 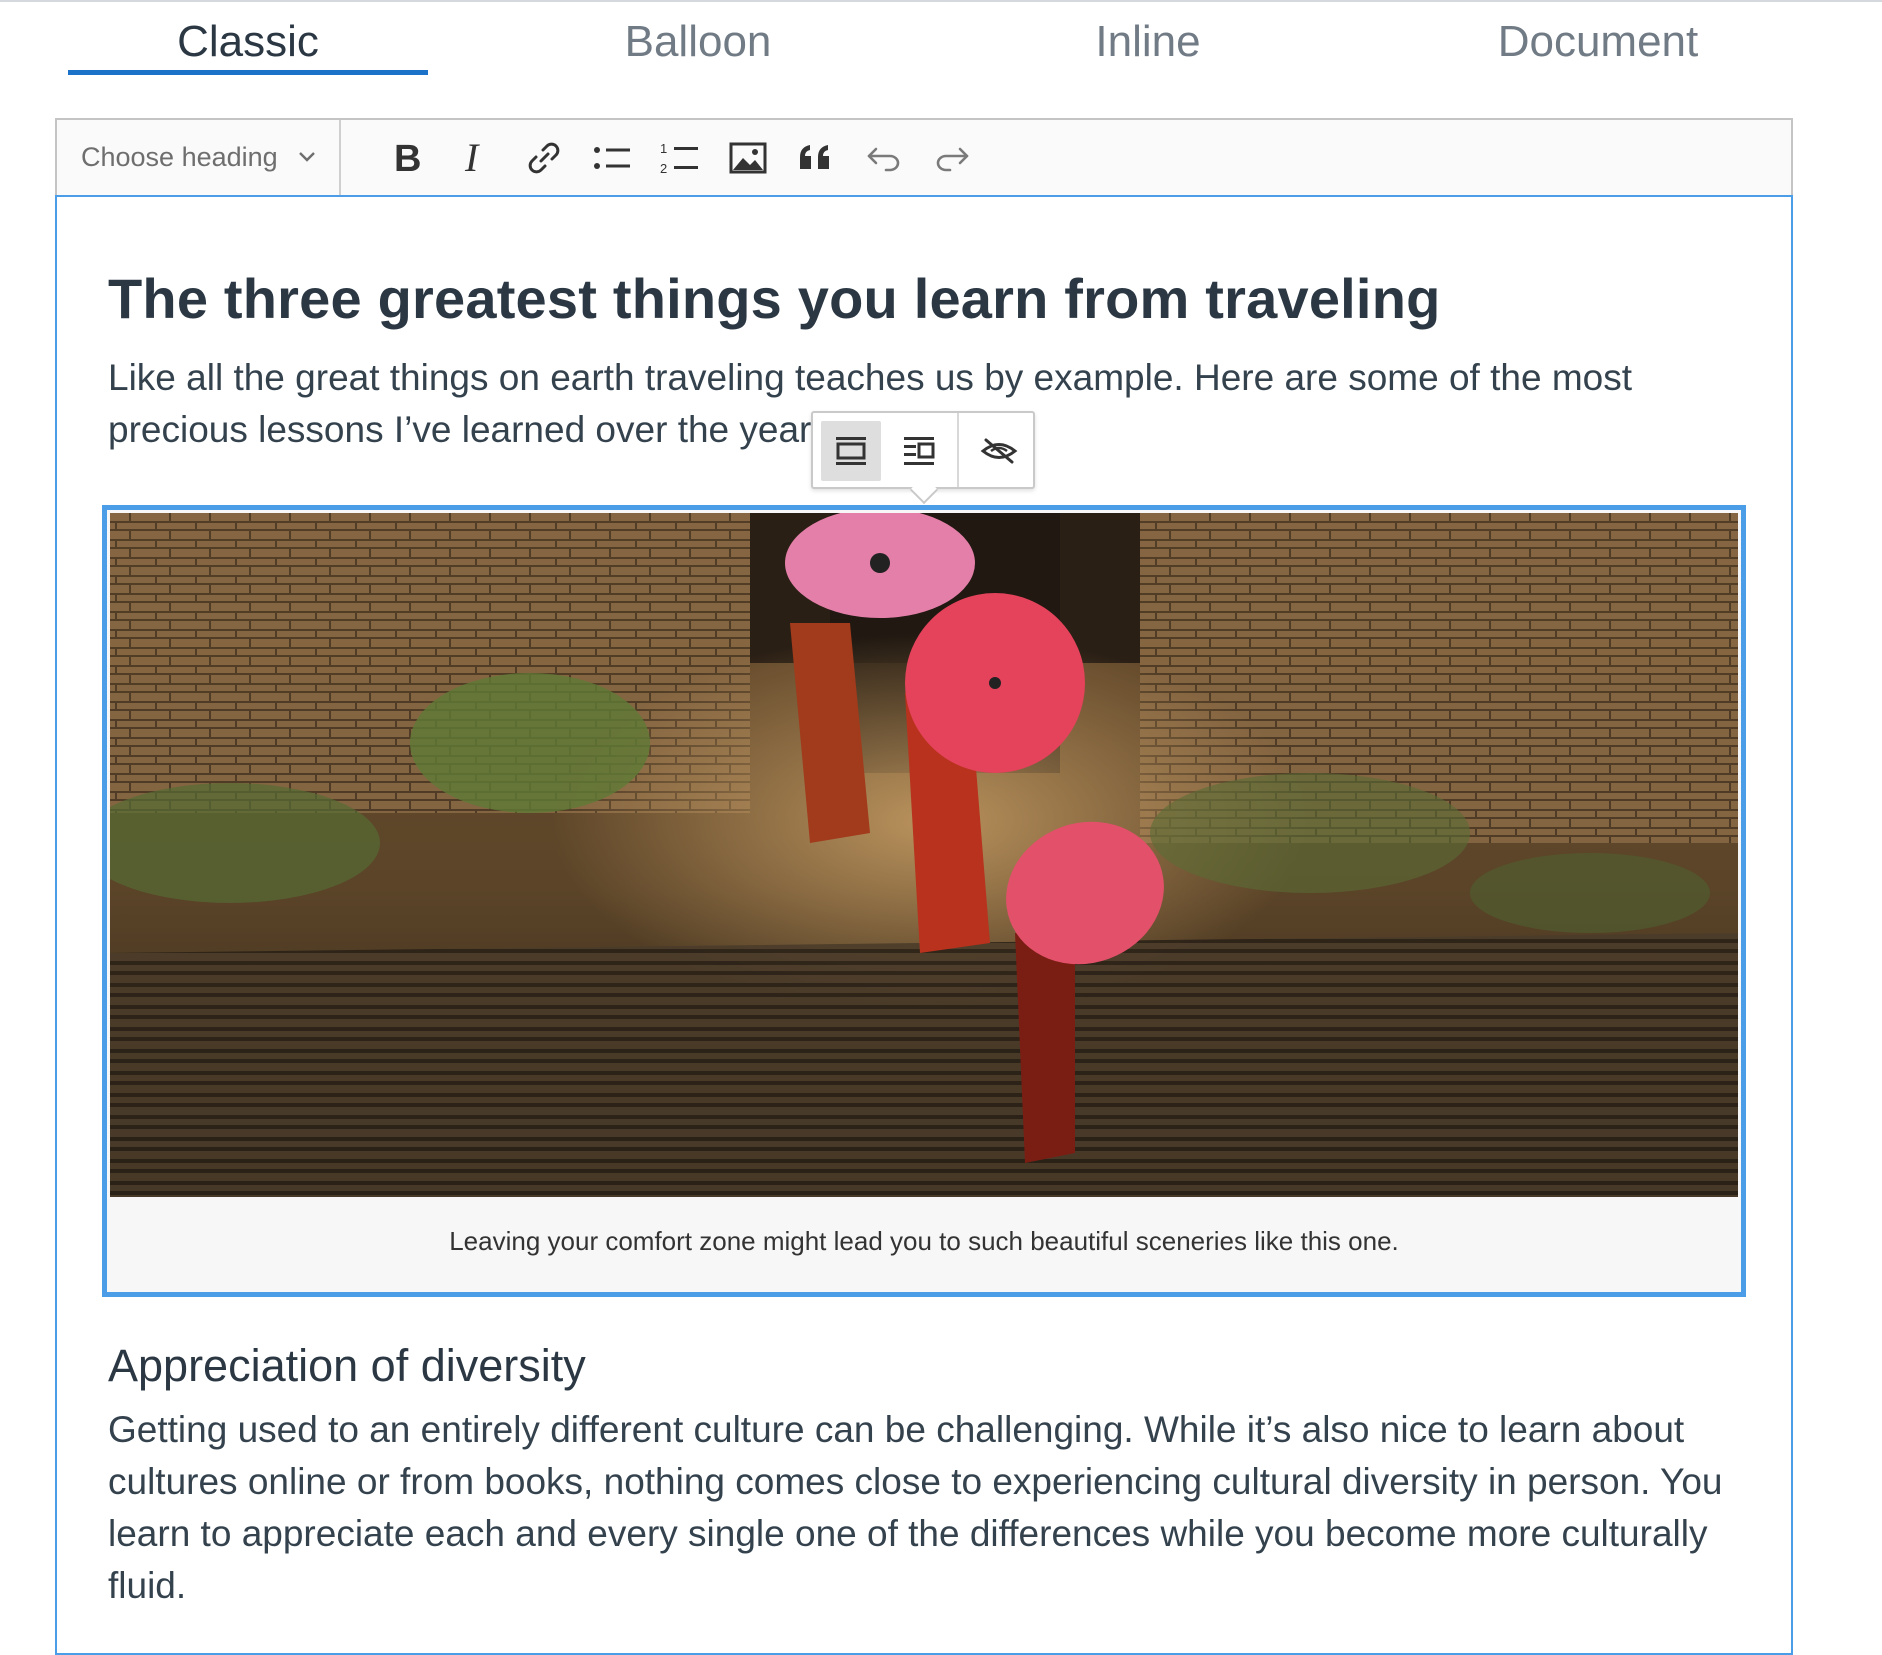 I want to click on italic-icon: I, so click(x=472, y=158).